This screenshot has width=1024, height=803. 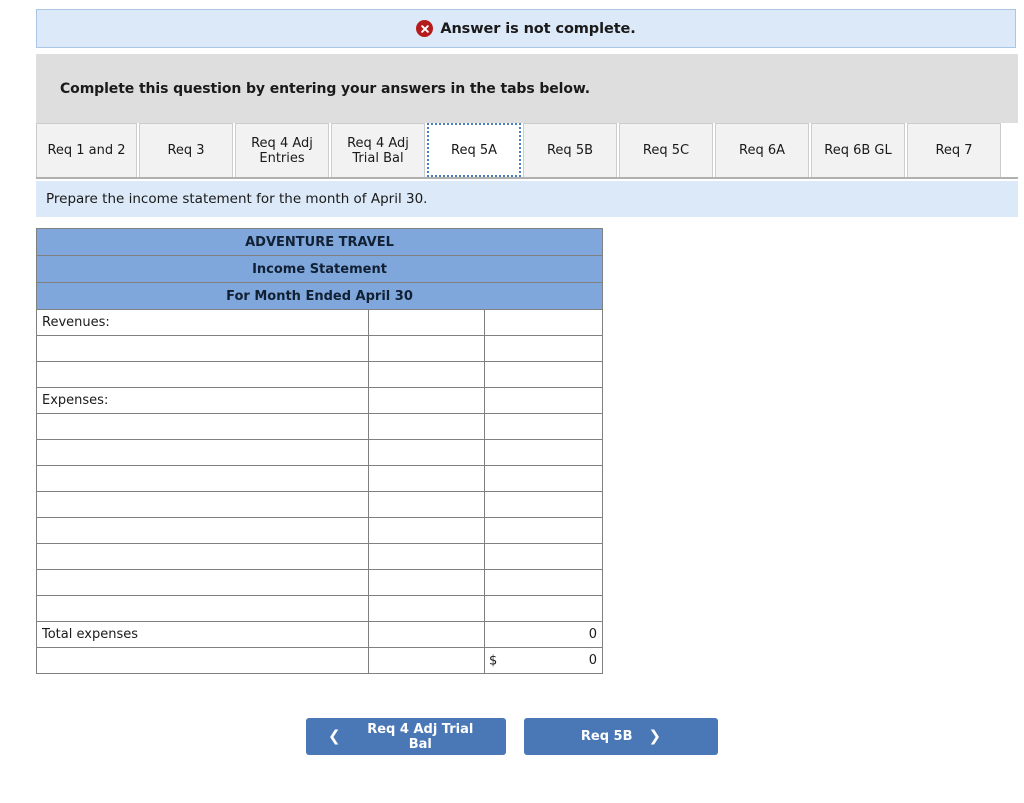 What do you see at coordinates (202, 634) in the screenshot?
I see `row-label-cell: Total expenses` at bounding box center [202, 634].